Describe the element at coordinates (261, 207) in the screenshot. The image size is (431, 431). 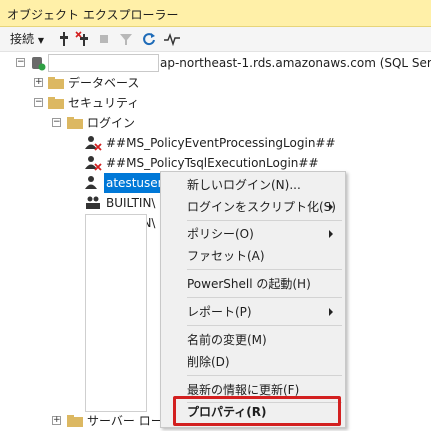
I see `menu-item-label: ログインをスクリプト化(S)` at that location.